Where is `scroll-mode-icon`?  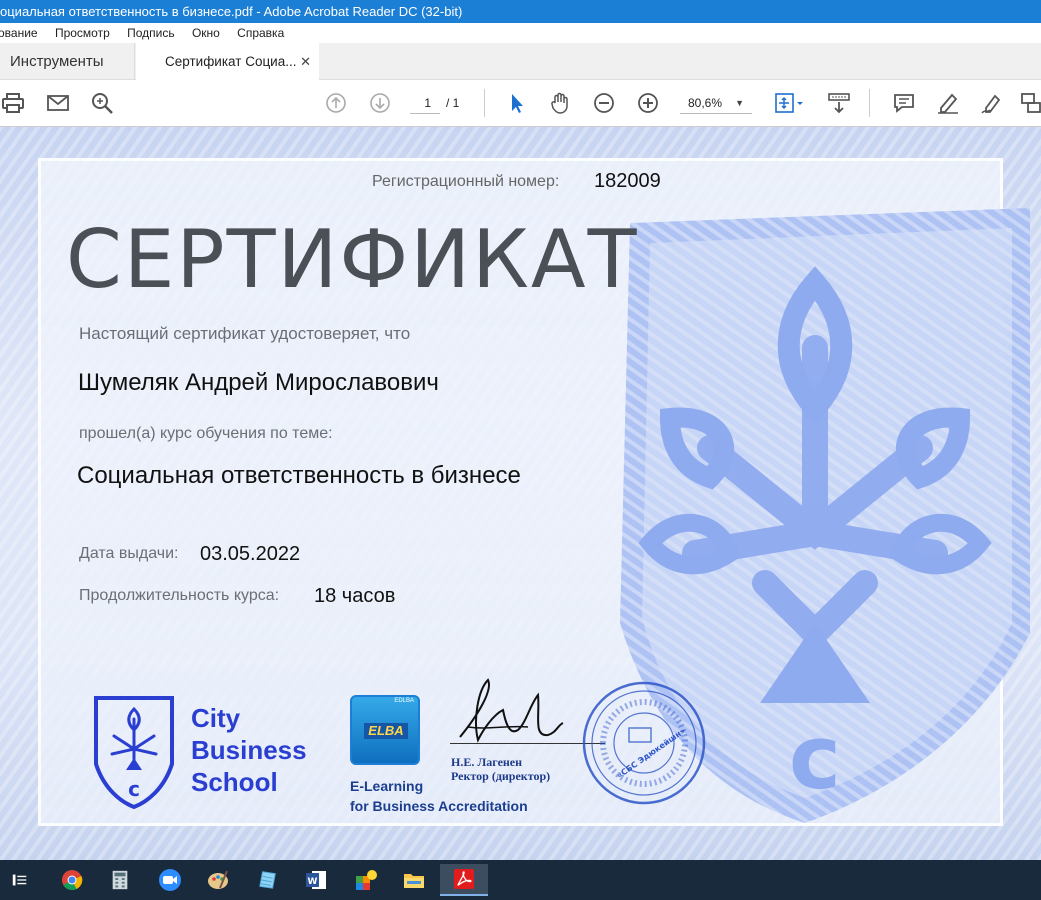
scroll-mode-icon is located at coordinates (839, 103).